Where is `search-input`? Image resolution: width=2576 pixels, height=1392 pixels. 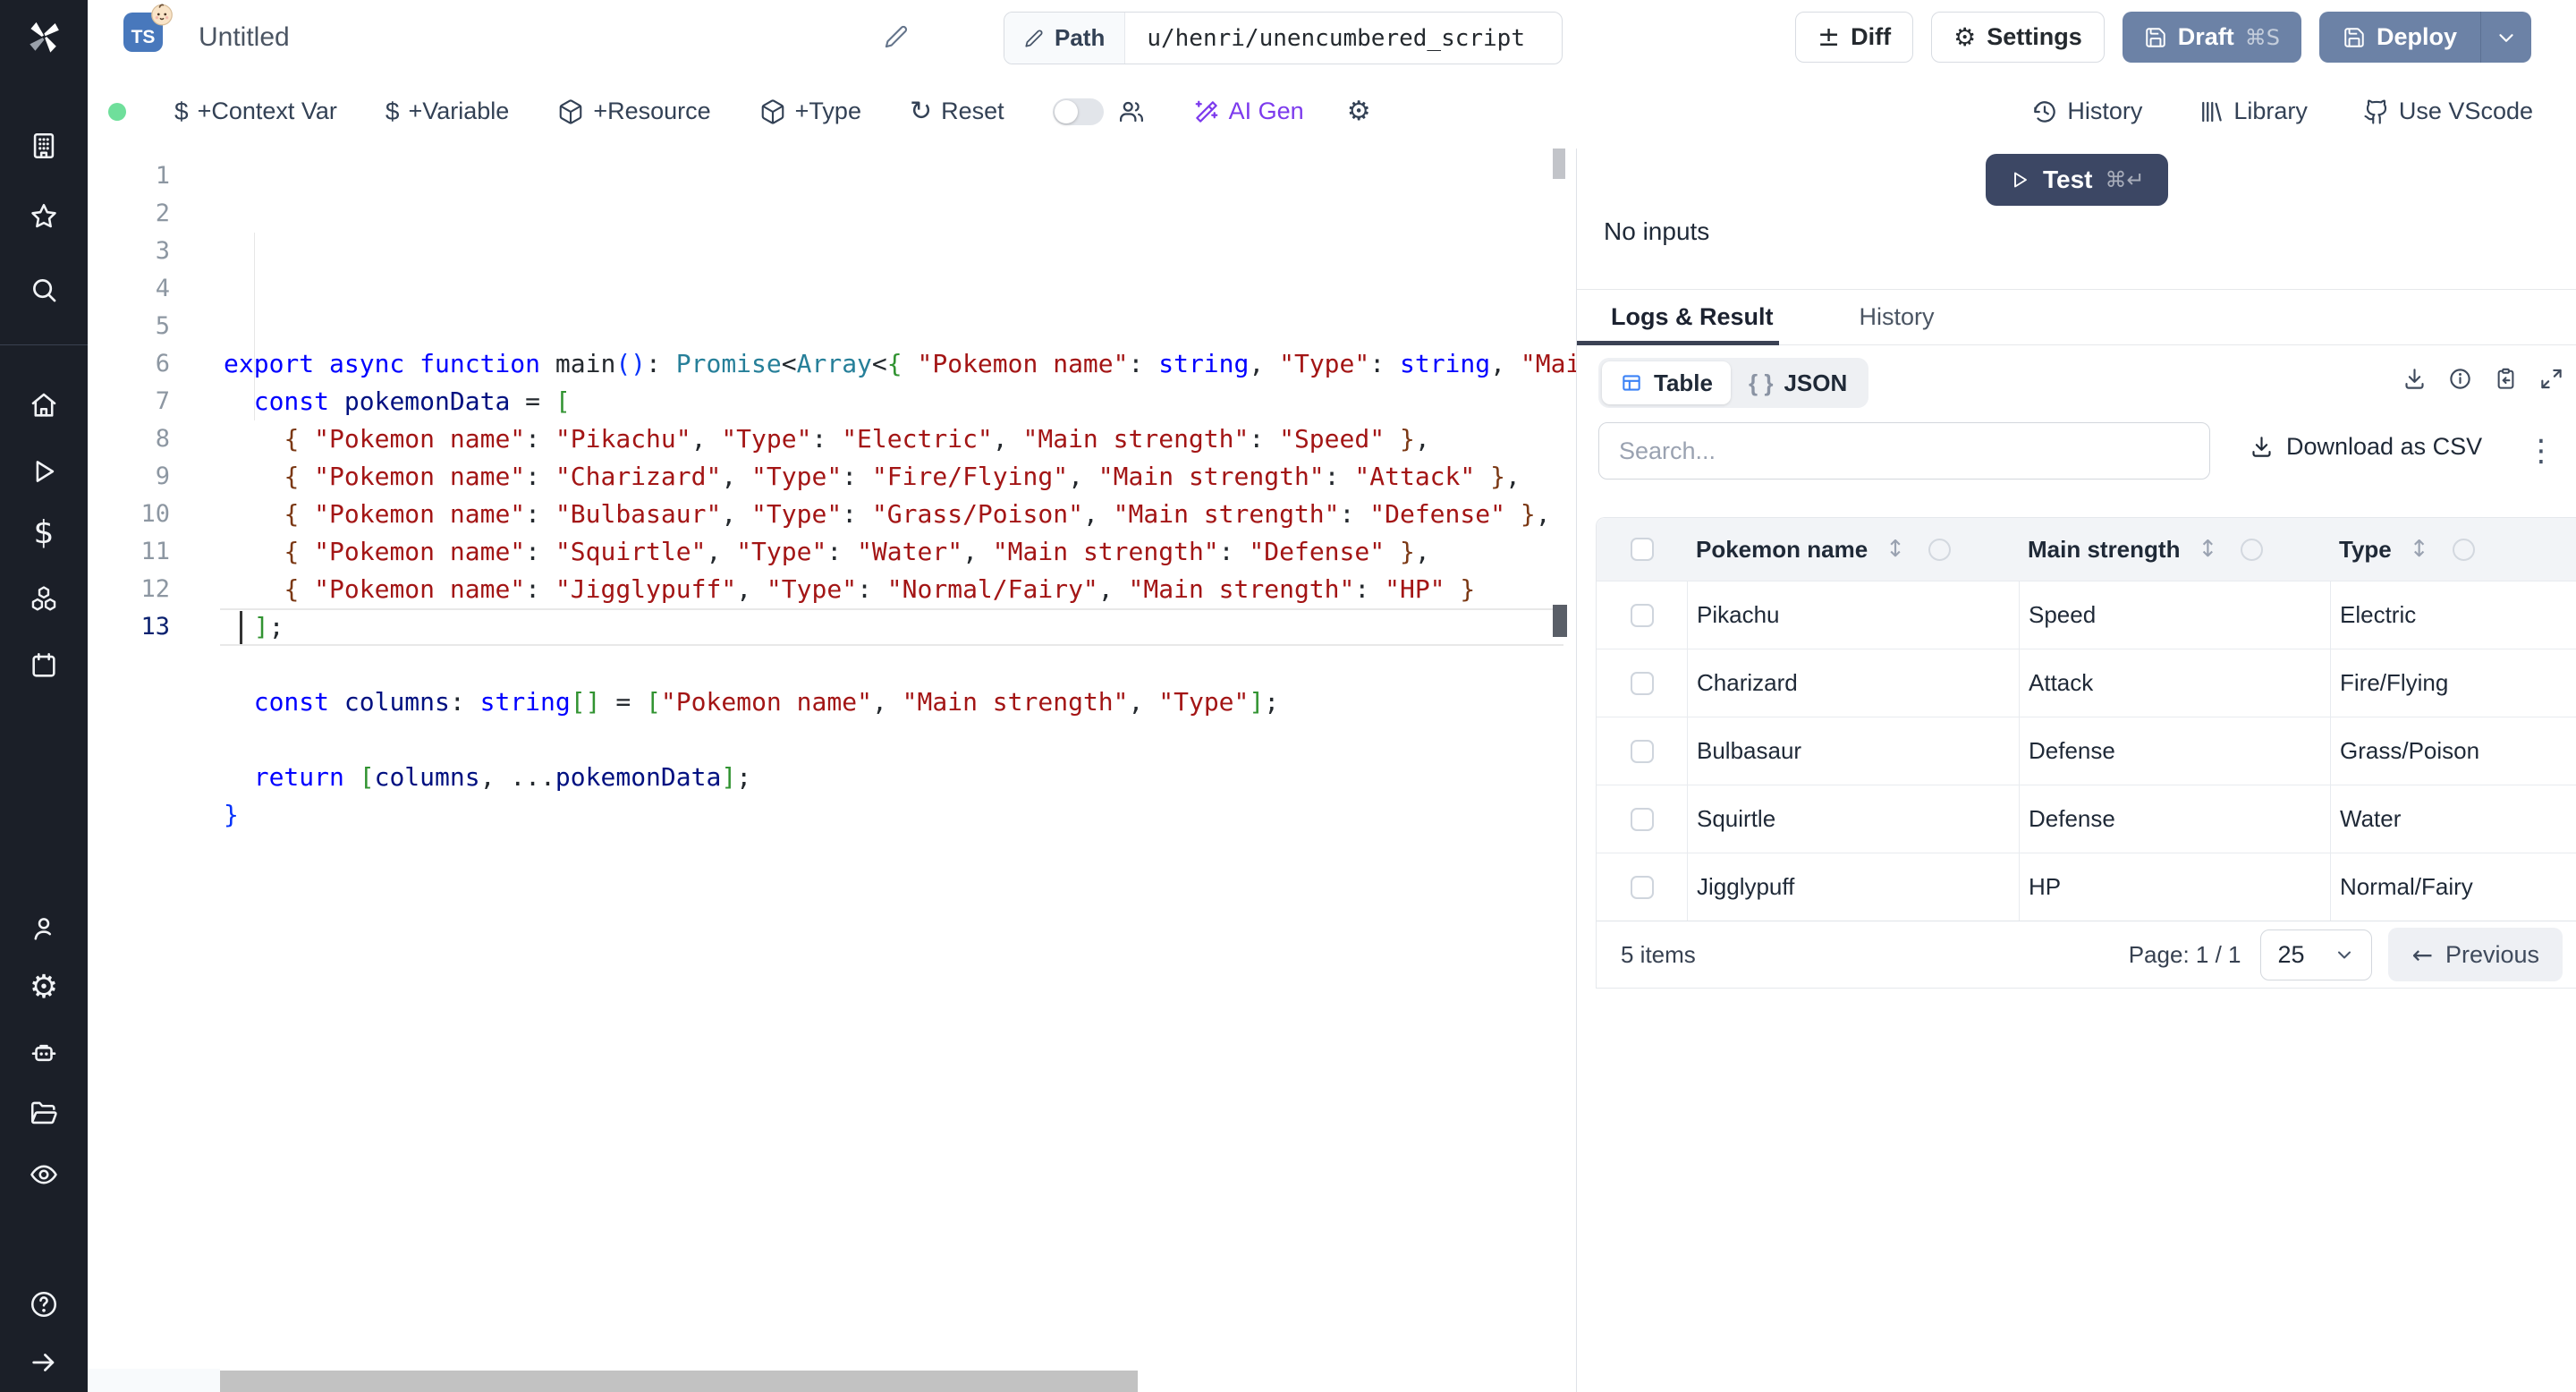
search-input is located at coordinates (1904, 451).